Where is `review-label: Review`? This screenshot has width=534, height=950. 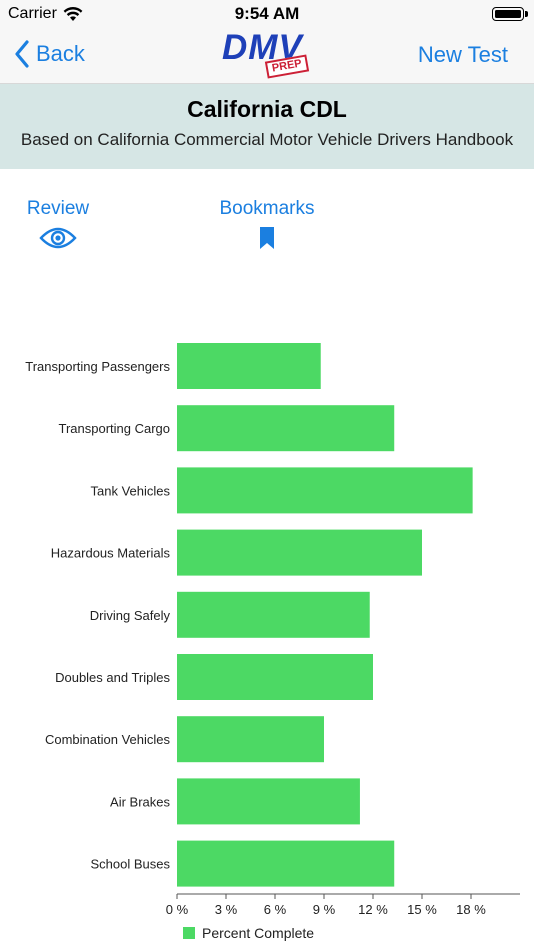
review-label: Review is located at coordinates (58, 208).